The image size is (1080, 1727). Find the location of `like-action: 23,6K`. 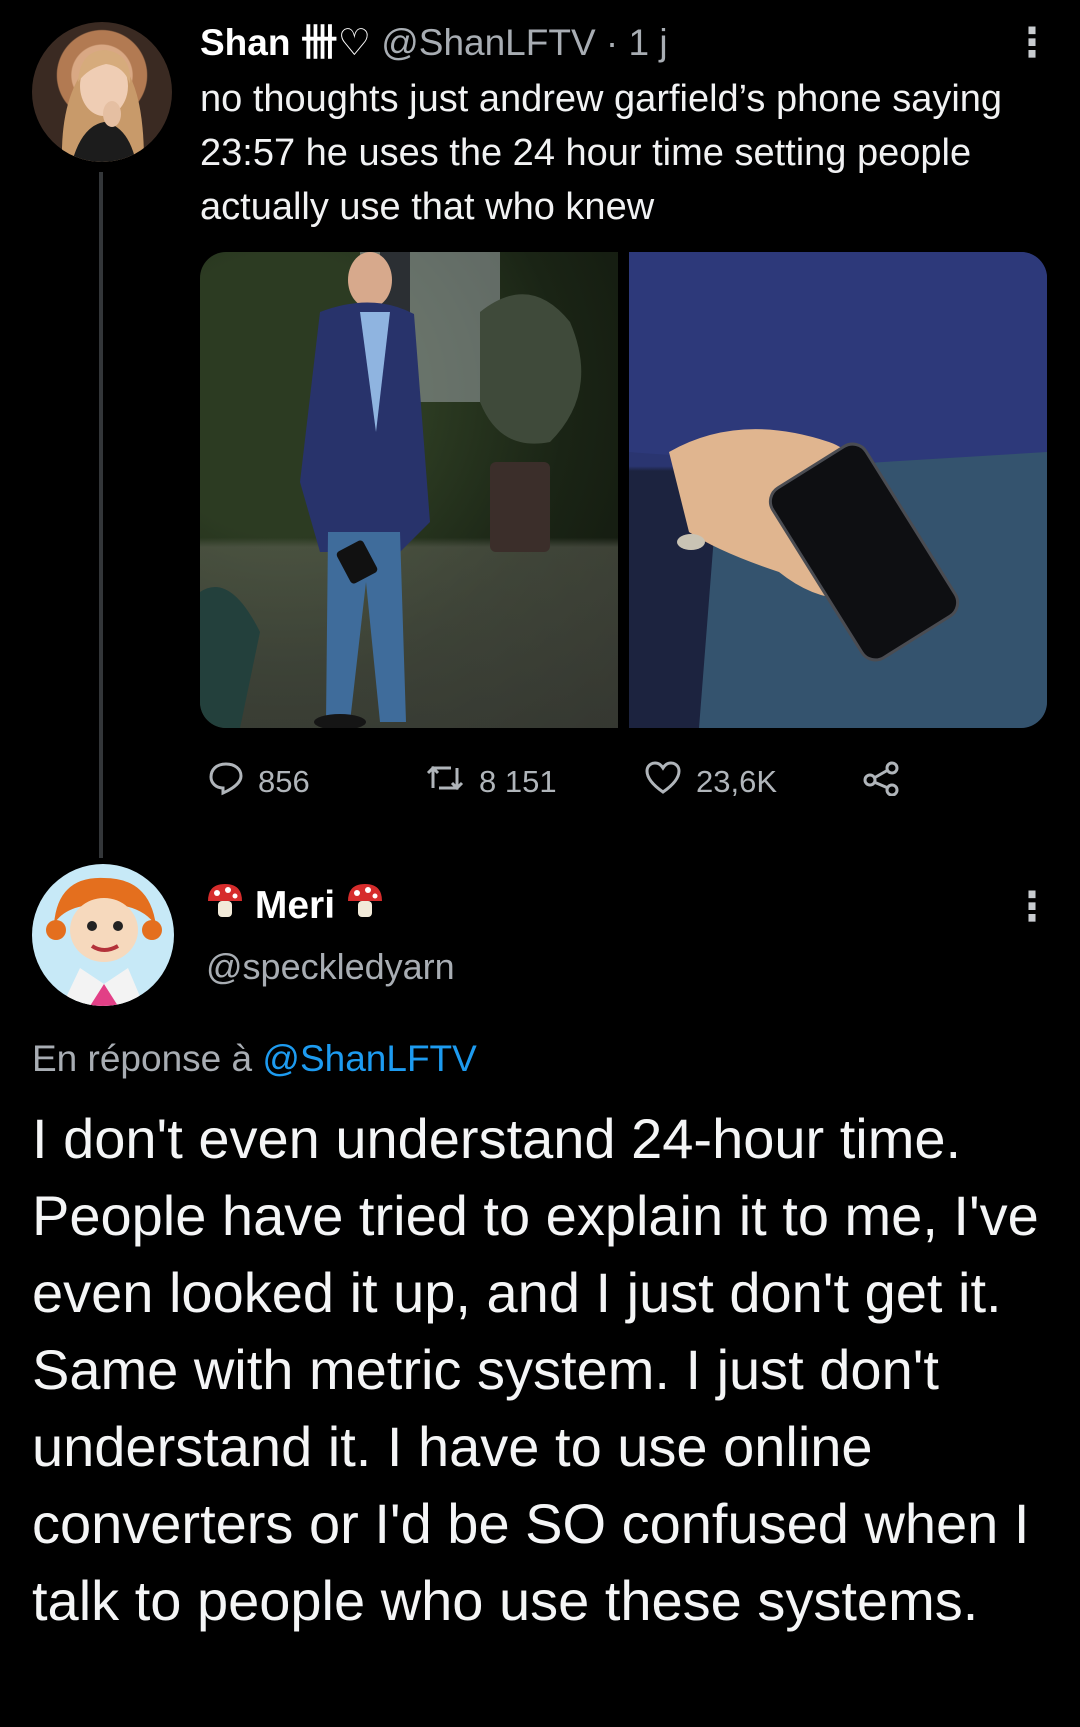

like-action: 23,6K is located at coordinates (710, 782).